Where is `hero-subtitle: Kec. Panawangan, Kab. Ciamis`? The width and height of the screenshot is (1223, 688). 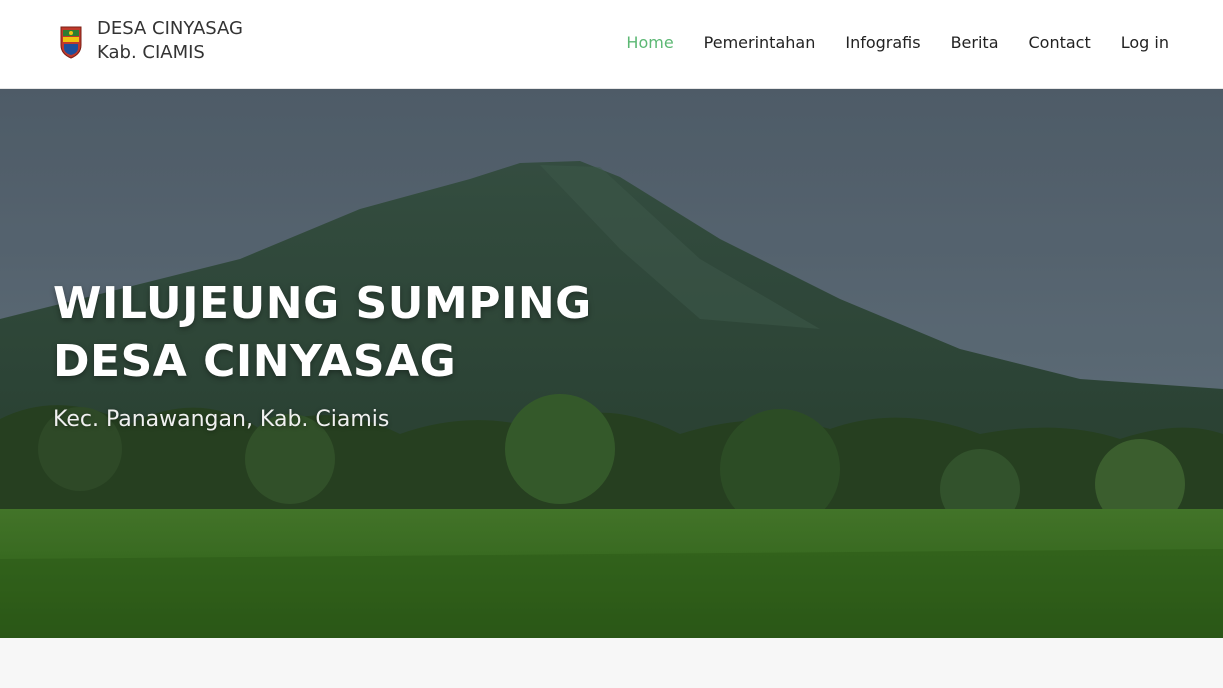 hero-subtitle: Kec. Panawangan, Kab. Ciamis is located at coordinates (221, 419).